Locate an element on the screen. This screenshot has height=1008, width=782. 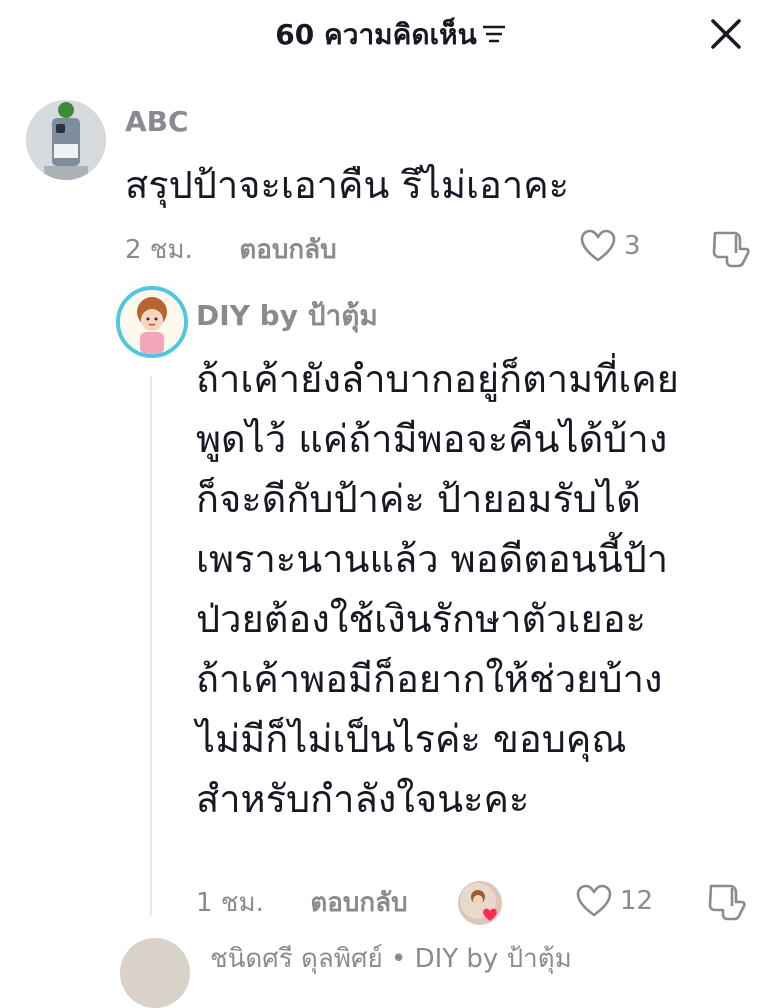
comment-text: สรุปป้าจะเอาคืน รึไม่เอาคะ is located at coordinates (347, 185).